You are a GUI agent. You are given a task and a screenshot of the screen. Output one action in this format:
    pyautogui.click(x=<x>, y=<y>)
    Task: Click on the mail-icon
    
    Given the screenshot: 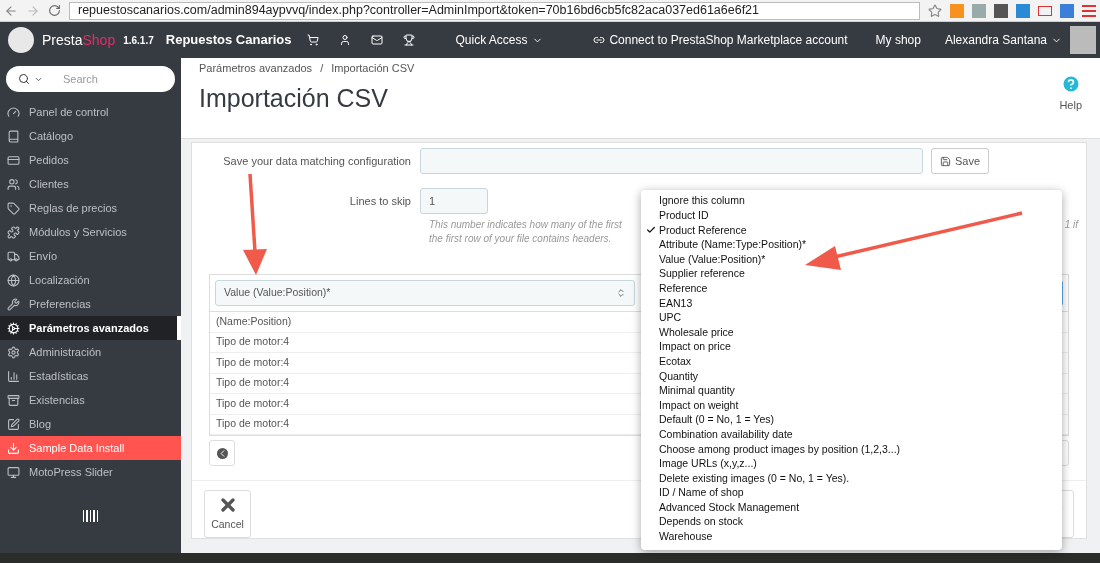 What is the action you would take?
    pyautogui.click(x=377, y=40)
    